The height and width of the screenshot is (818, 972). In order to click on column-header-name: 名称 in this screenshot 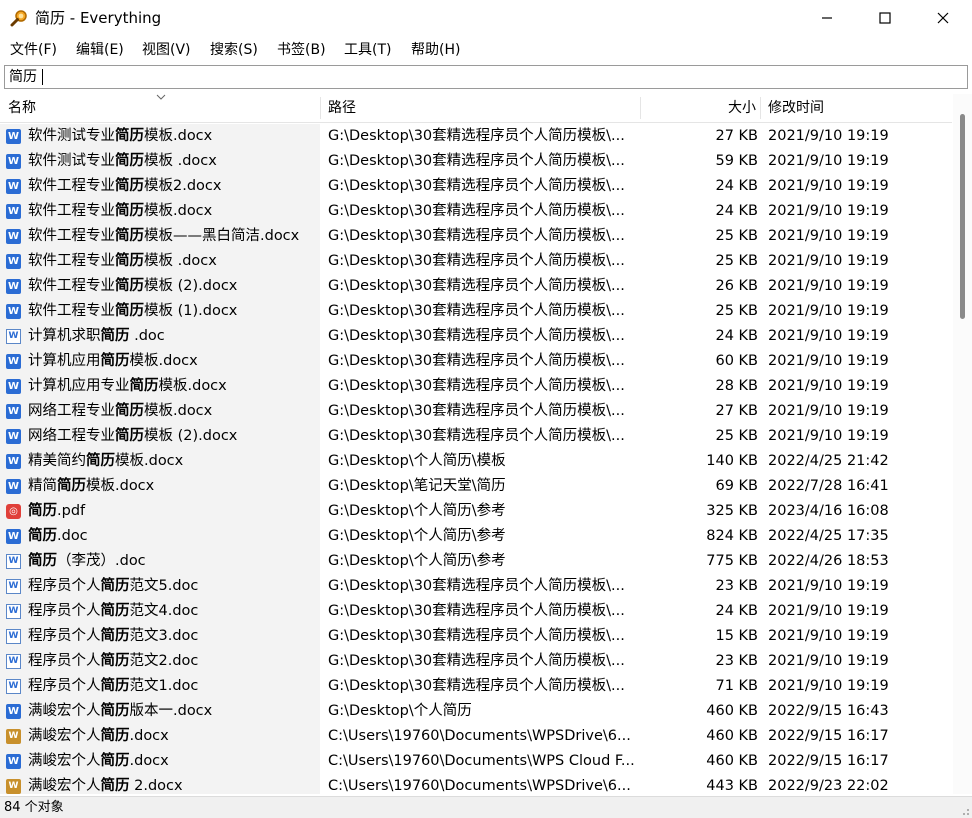, I will do `click(22, 108)`.